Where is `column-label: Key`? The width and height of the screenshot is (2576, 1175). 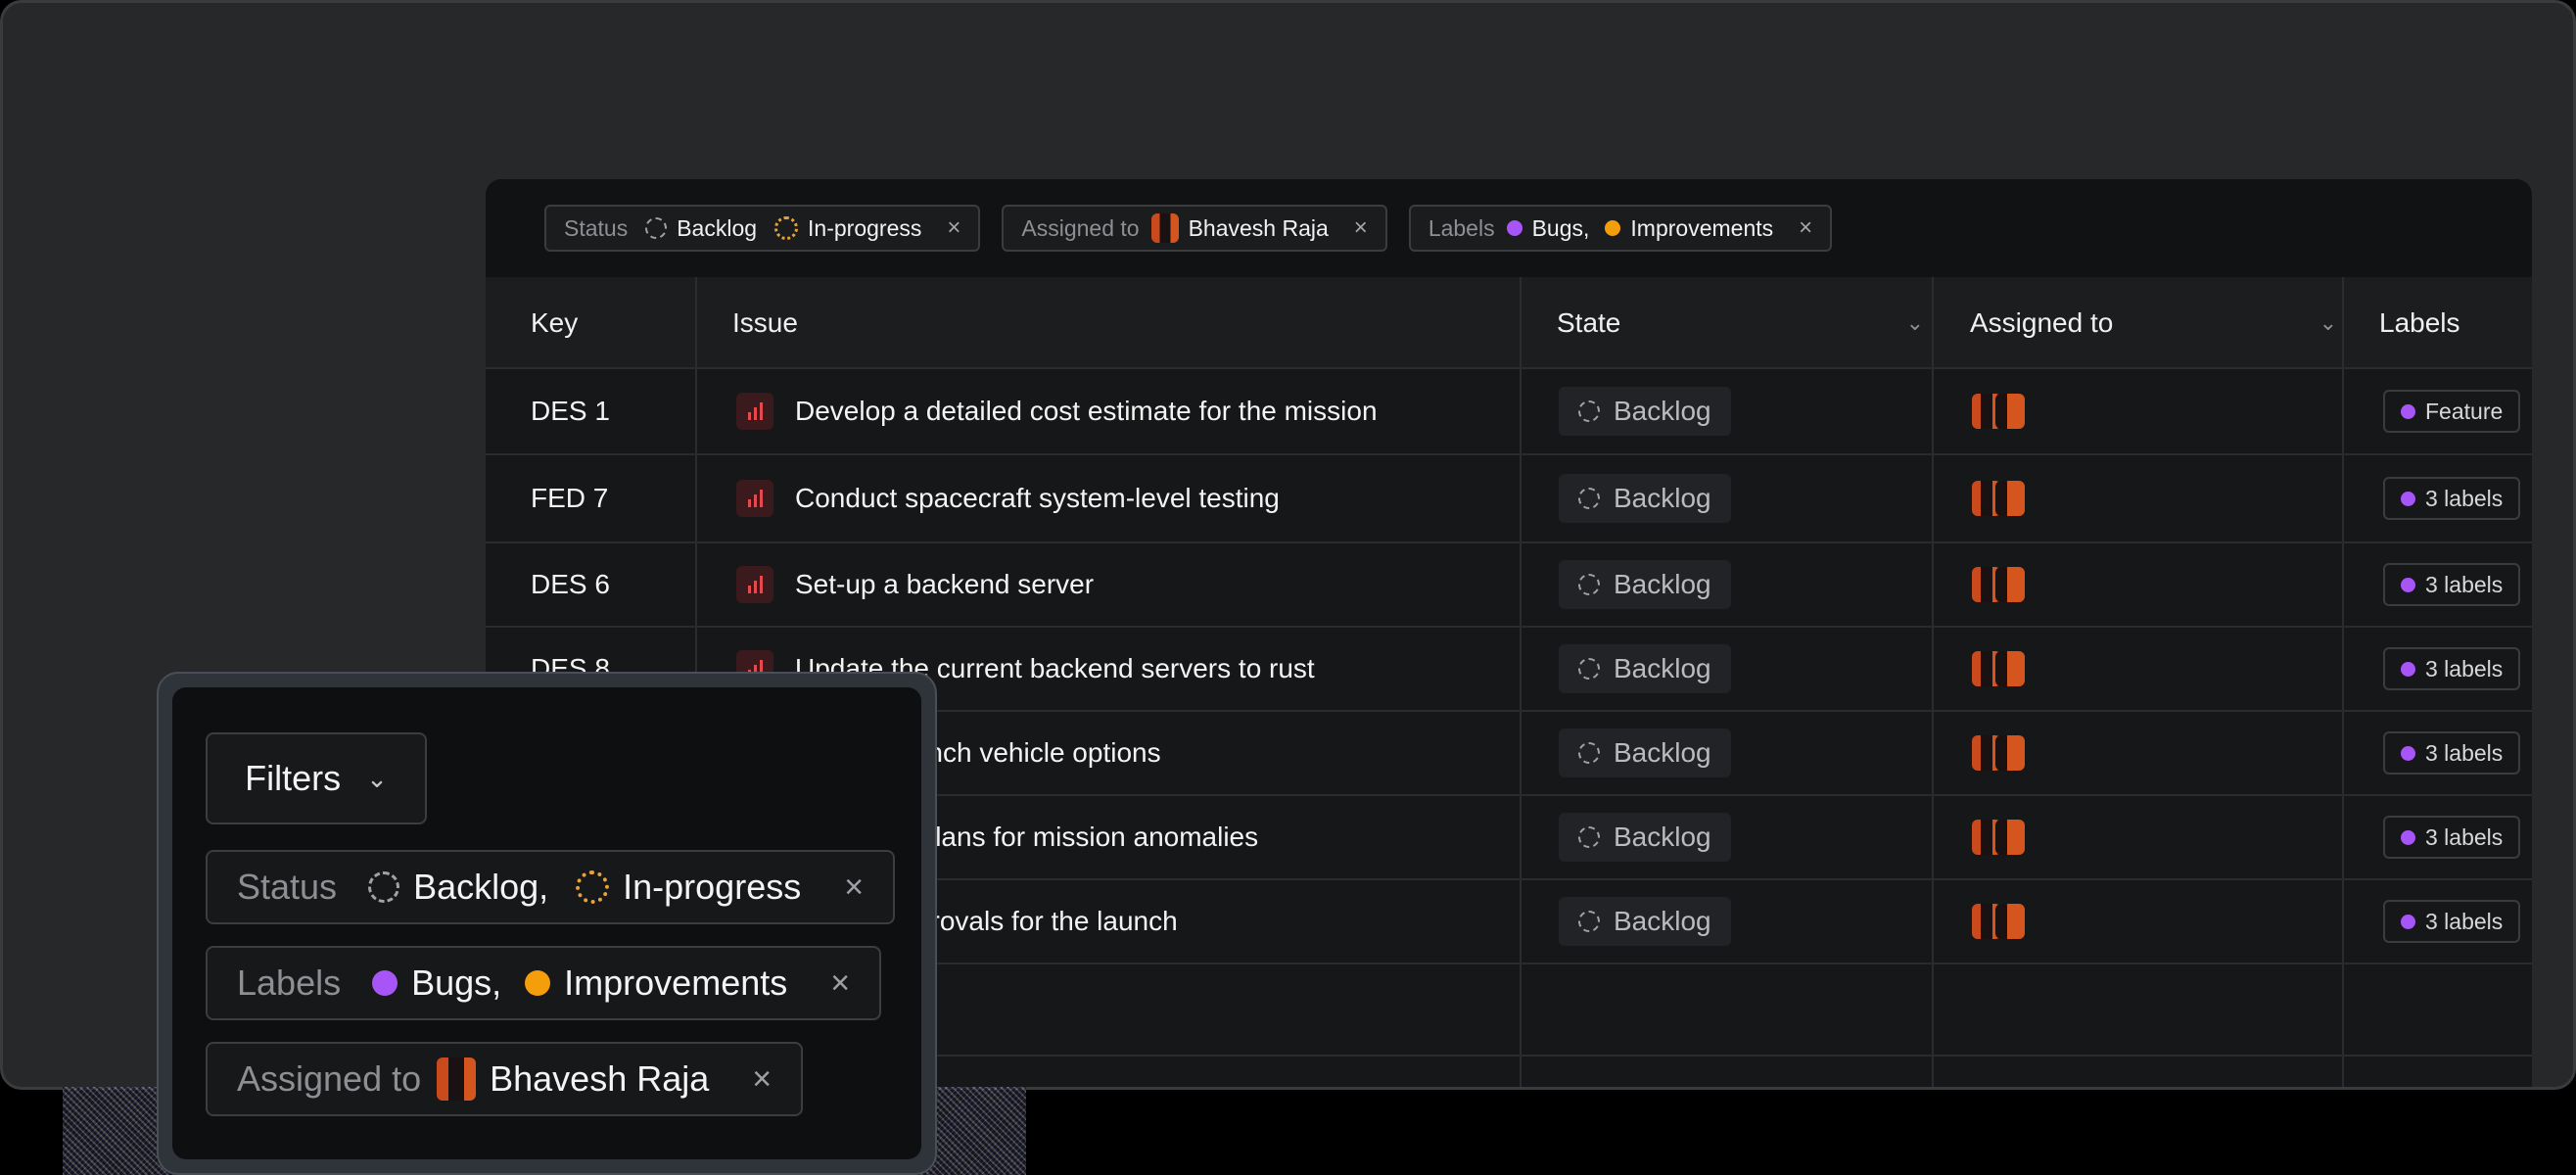
column-label: Key is located at coordinates (555, 322).